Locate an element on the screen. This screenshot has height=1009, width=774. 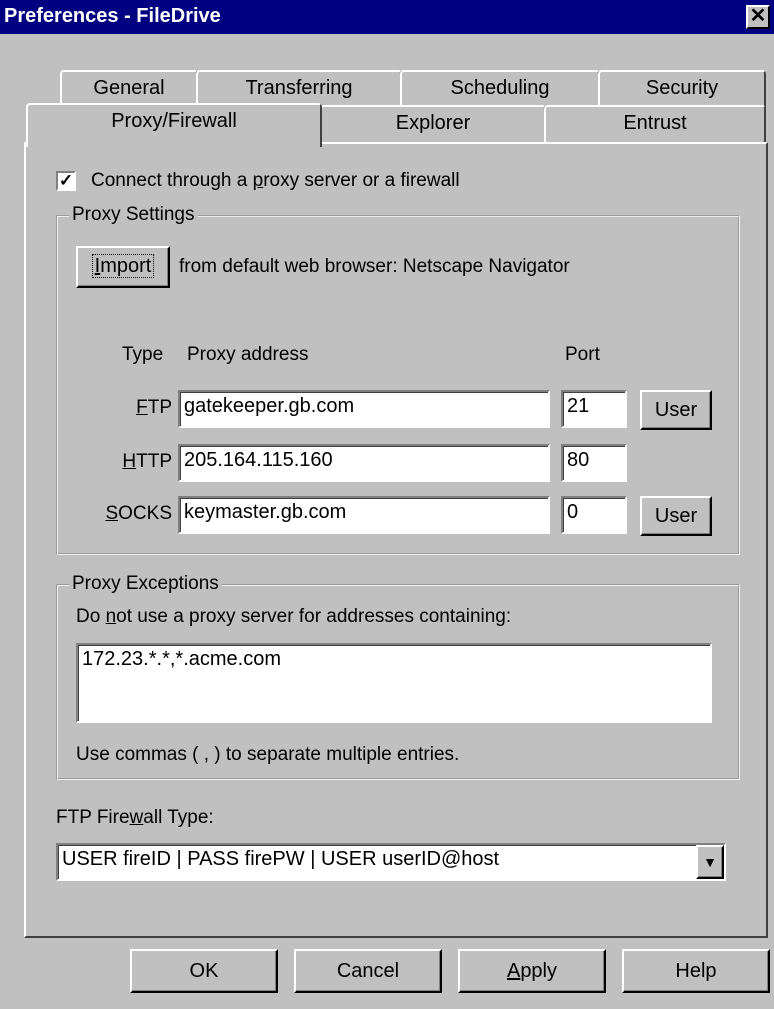
socks-user-button: User is located at coordinates (676, 516).